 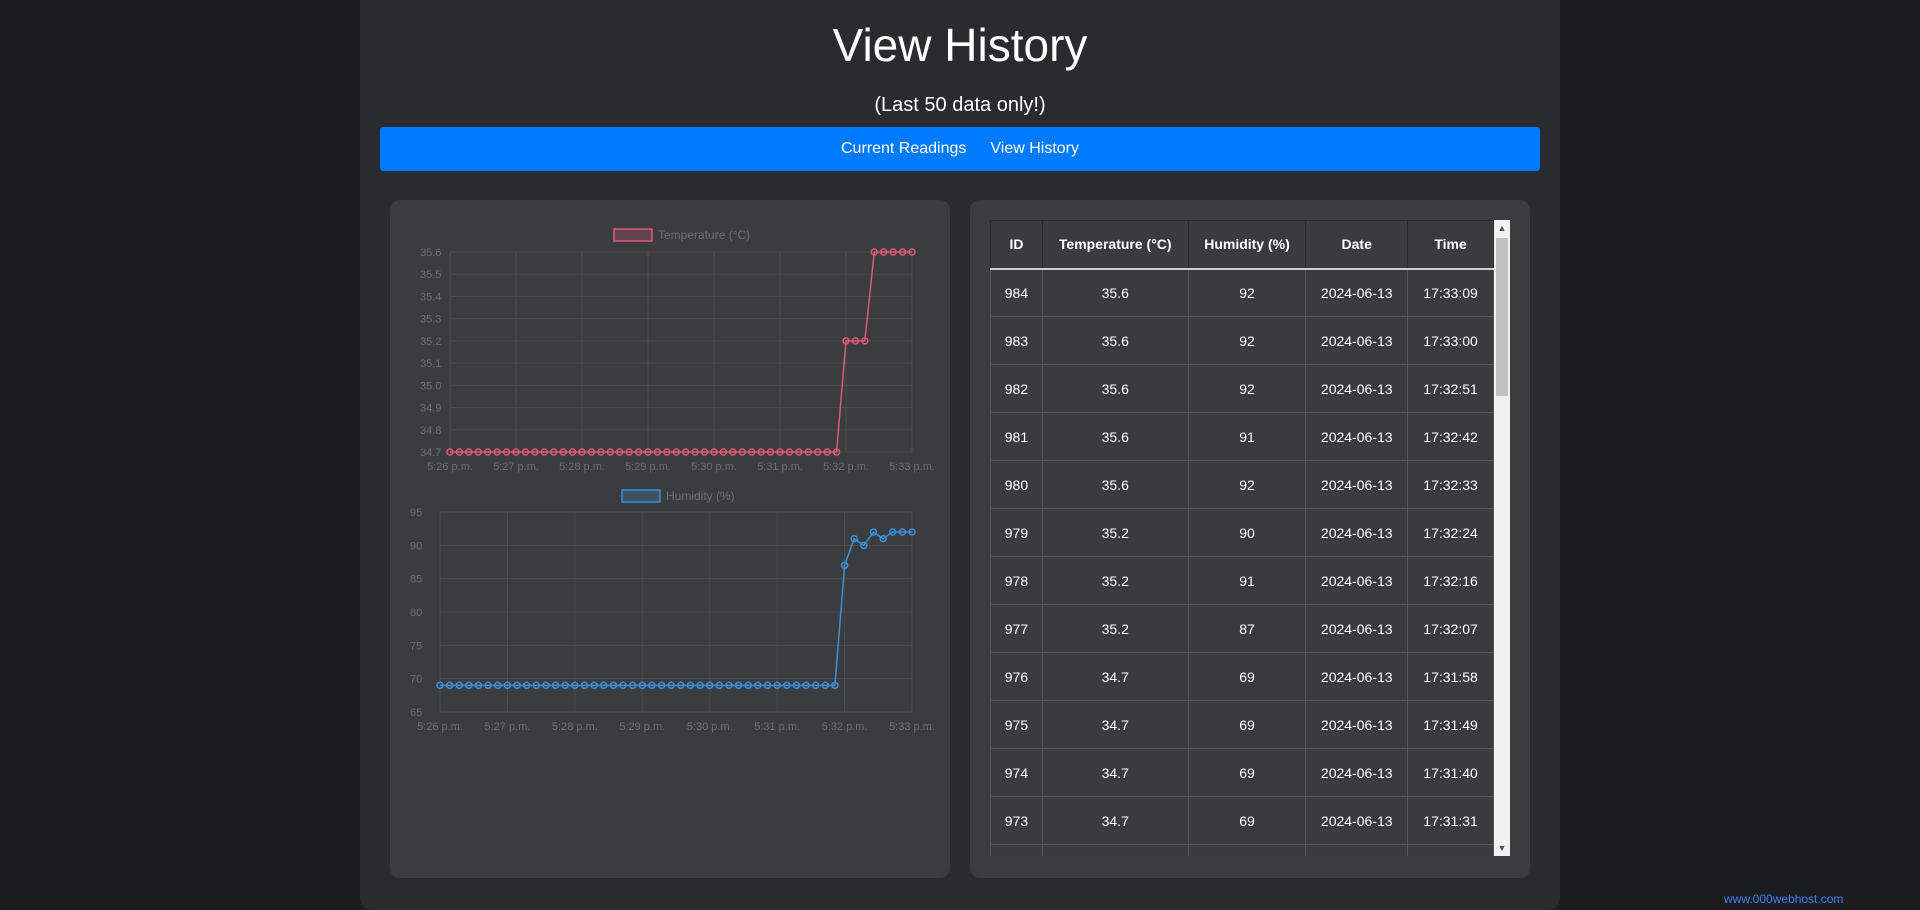 What do you see at coordinates (1450, 772) in the screenshot?
I see `table-cell: 17:31:40` at bounding box center [1450, 772].